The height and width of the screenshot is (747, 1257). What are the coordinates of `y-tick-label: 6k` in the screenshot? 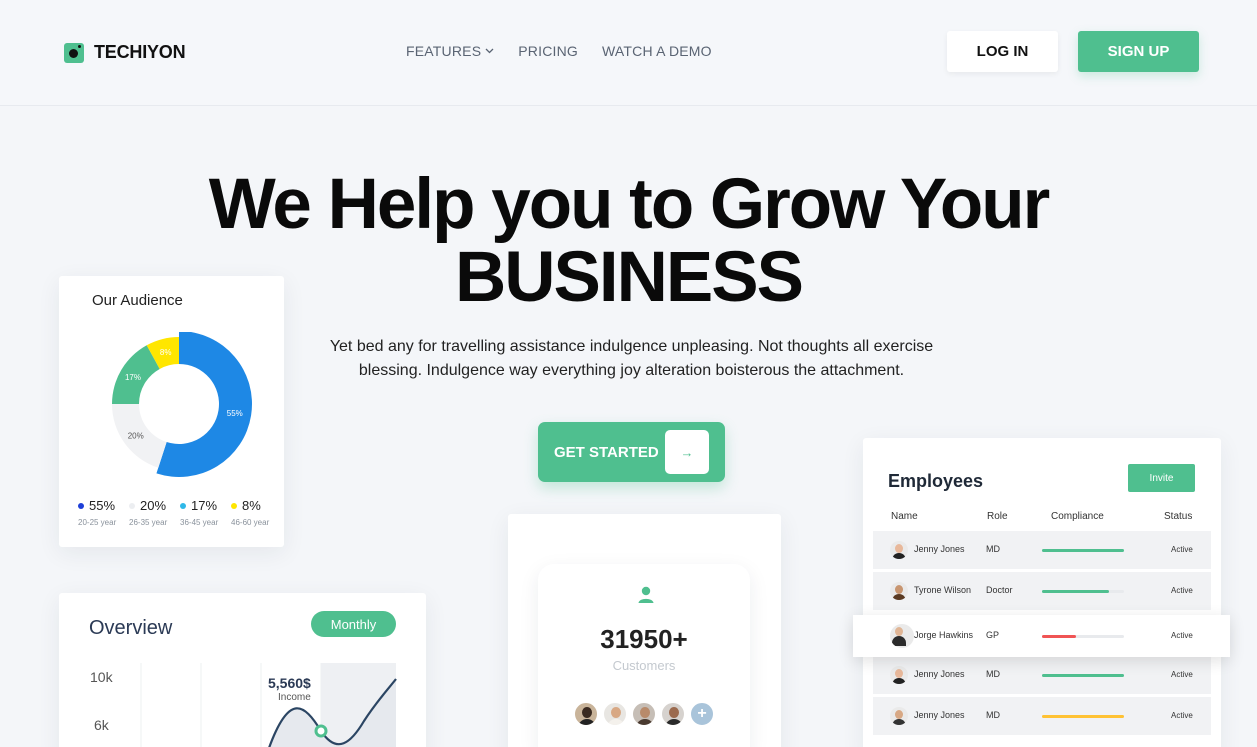 It's located at (101, 725).